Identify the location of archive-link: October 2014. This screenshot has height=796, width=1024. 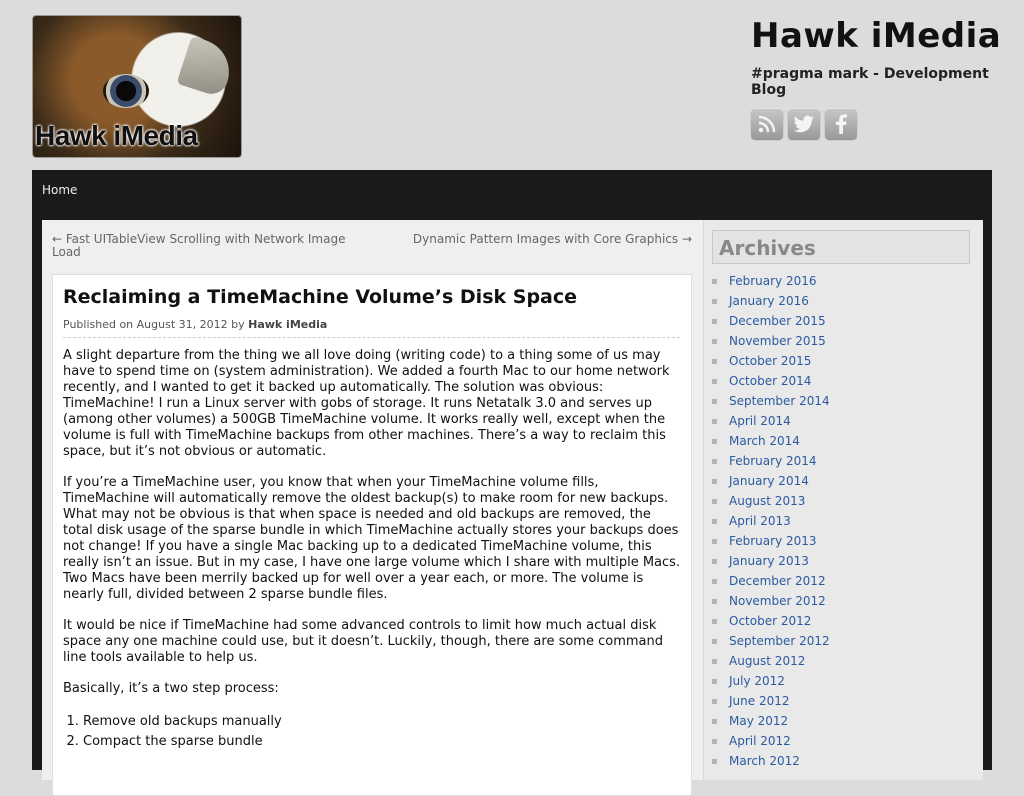
(770, 381).